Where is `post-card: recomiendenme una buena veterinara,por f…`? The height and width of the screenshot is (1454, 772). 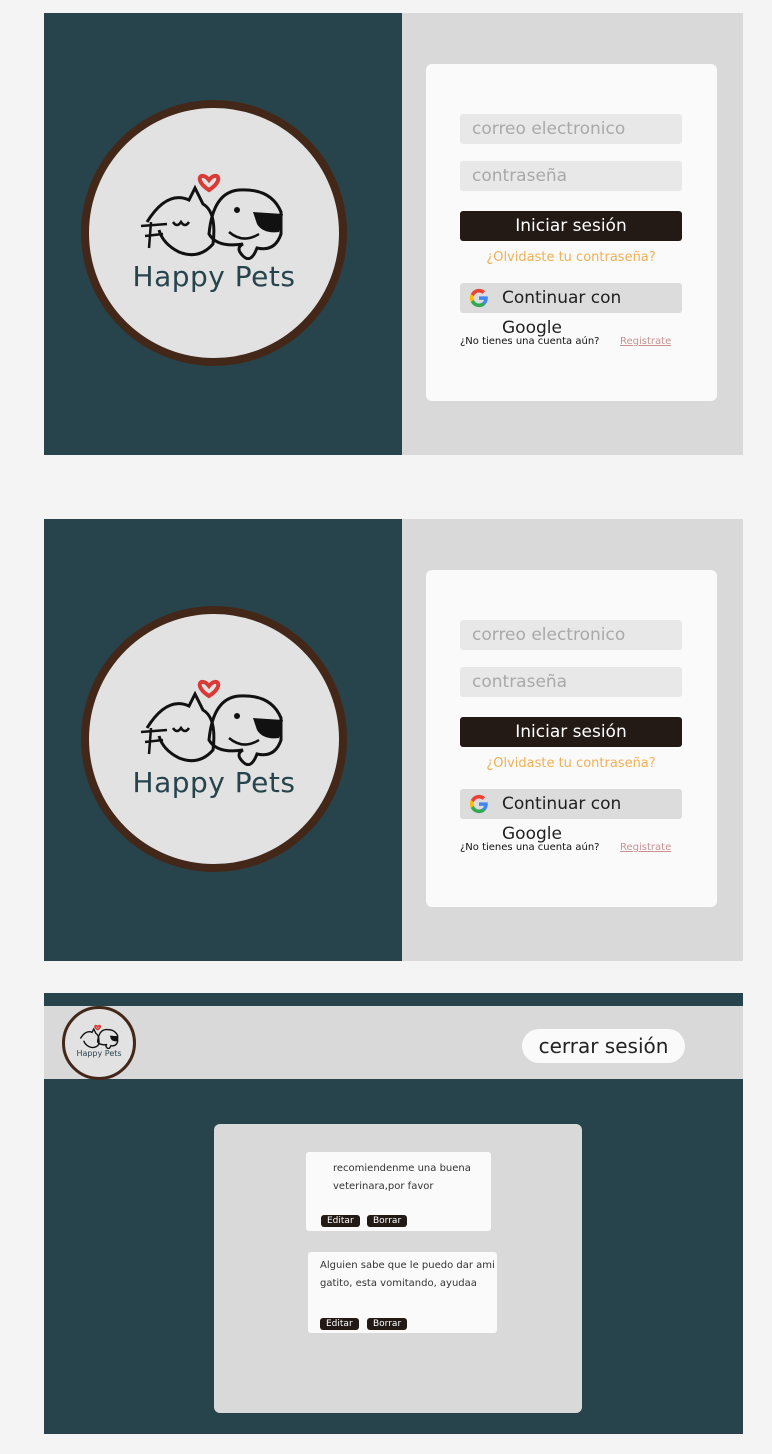
post-card: recomiendenme una buena veterinara,por f… is located at coordinates (398, 1191).